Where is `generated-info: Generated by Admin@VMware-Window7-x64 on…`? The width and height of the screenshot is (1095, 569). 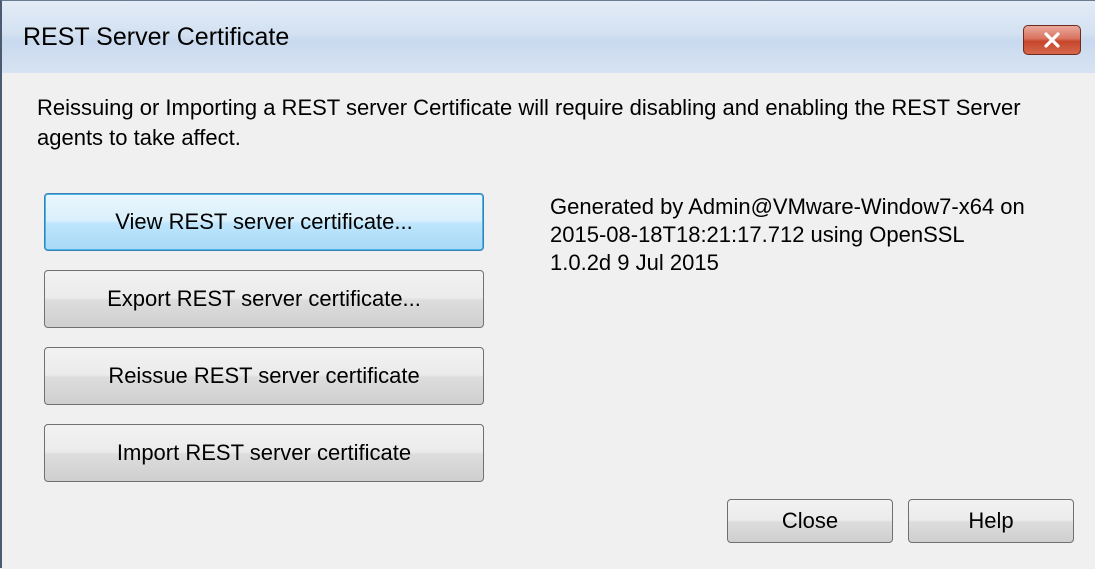 generated-info: Generated by Admin@VMware-Window7-x64 on… is located at coordinates (820, 235).